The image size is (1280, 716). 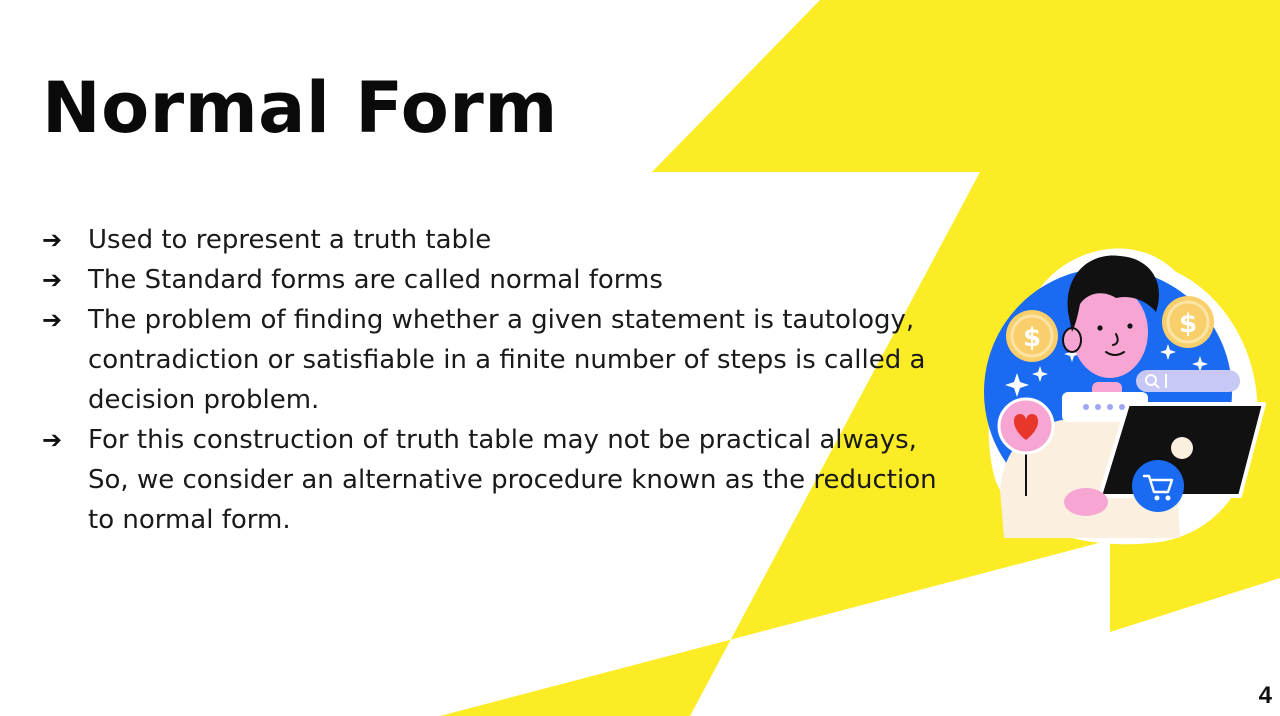 I want to click on bullet-text: Used to represent a truth table, so click(x=290, y=240).